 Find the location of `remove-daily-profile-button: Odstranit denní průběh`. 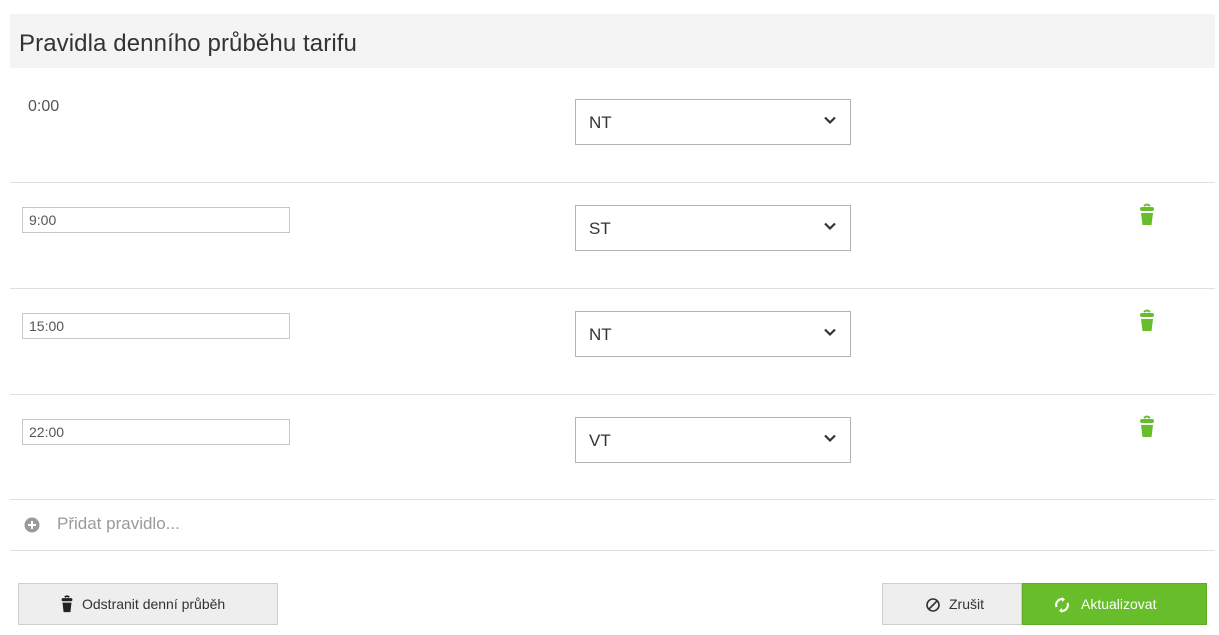

remove-daily-profile-button: Odstranit denní průběh is located at coordinates (148, 604).